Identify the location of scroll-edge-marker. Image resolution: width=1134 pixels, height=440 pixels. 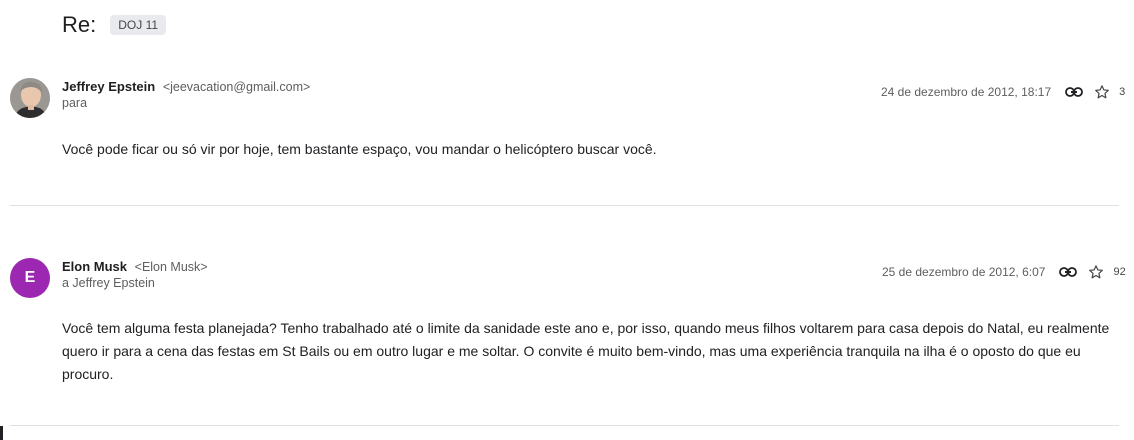
(1, 433).